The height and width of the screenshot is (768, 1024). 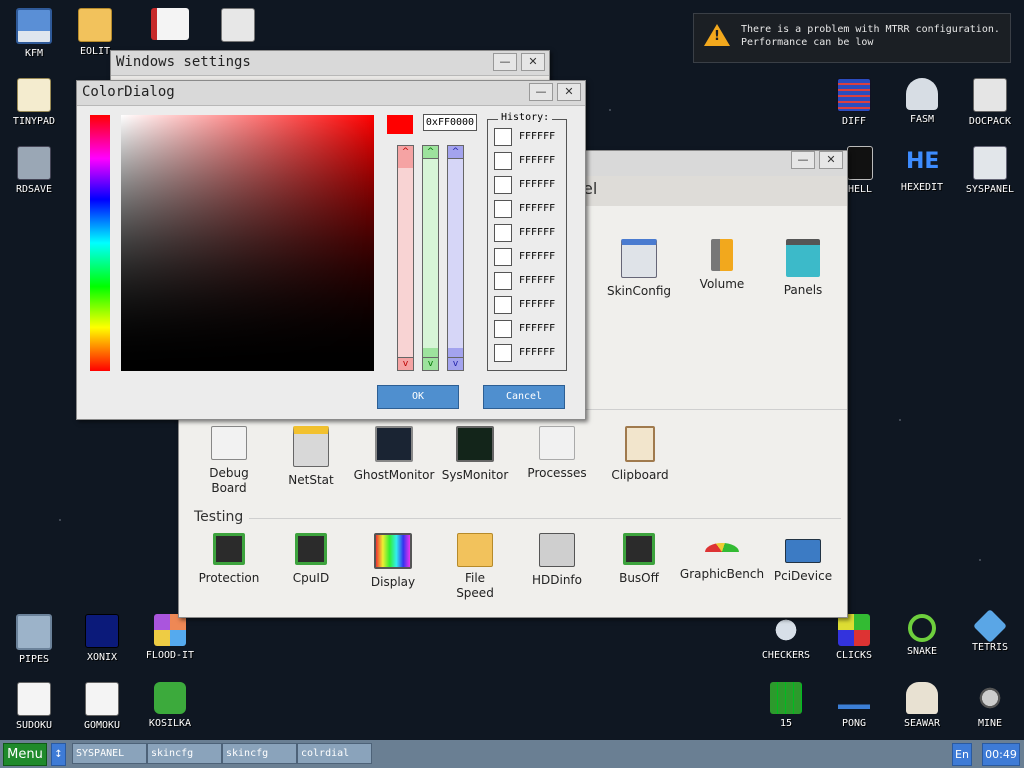 I want to click on desktop-icon-docpack: DOCPACK, so click(x=990, y=109).